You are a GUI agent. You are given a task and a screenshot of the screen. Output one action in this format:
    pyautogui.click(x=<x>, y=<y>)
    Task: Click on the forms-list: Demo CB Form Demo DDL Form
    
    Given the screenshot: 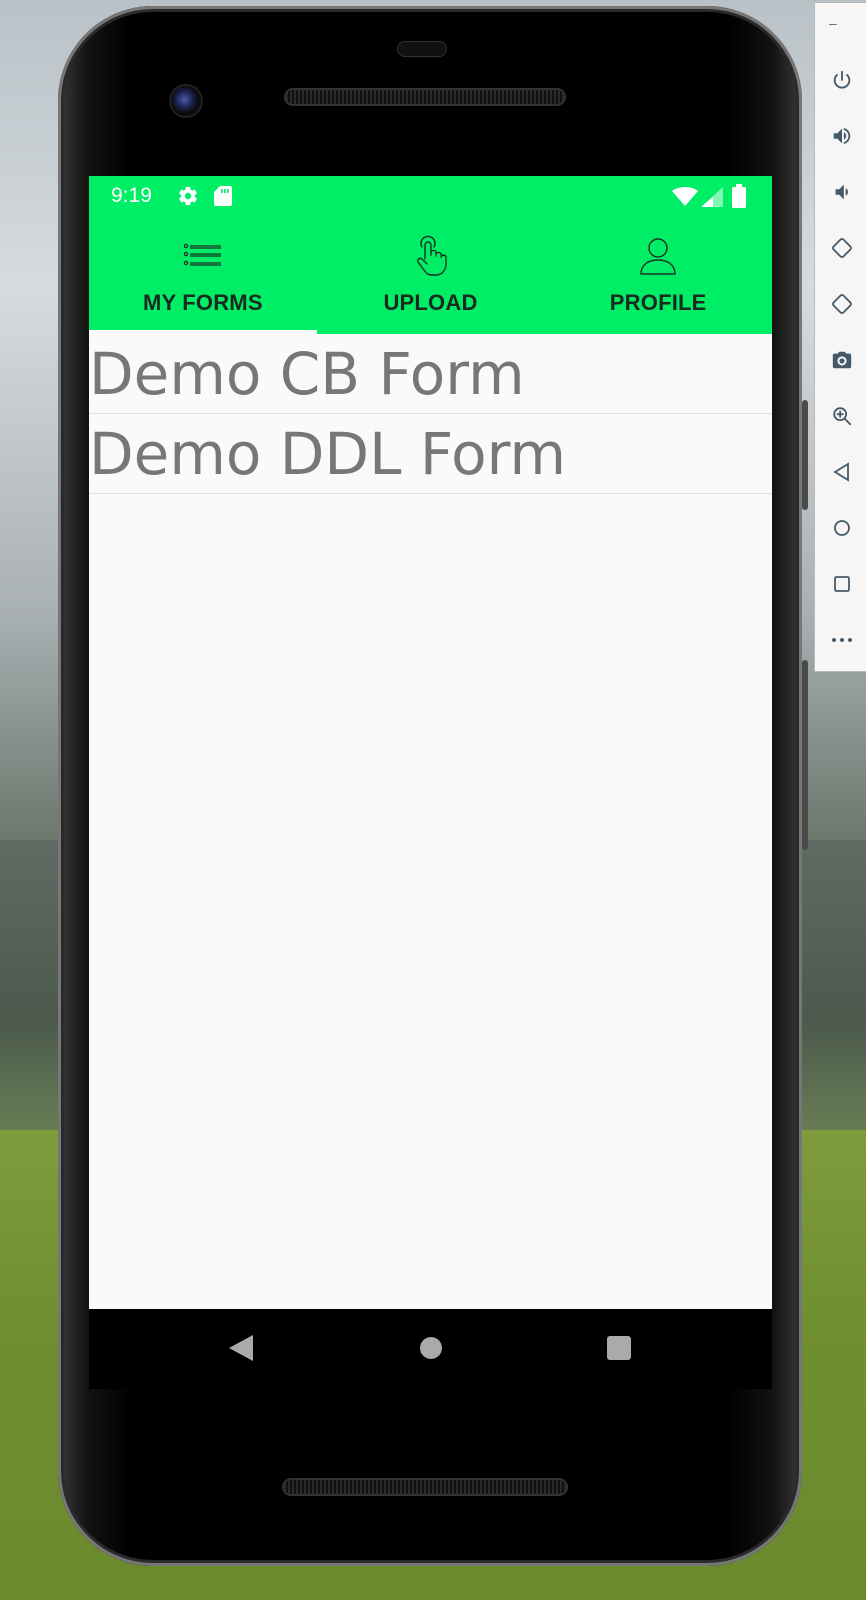 What is the action you would take?
    pyautogui.click(x=430, y=414)
    